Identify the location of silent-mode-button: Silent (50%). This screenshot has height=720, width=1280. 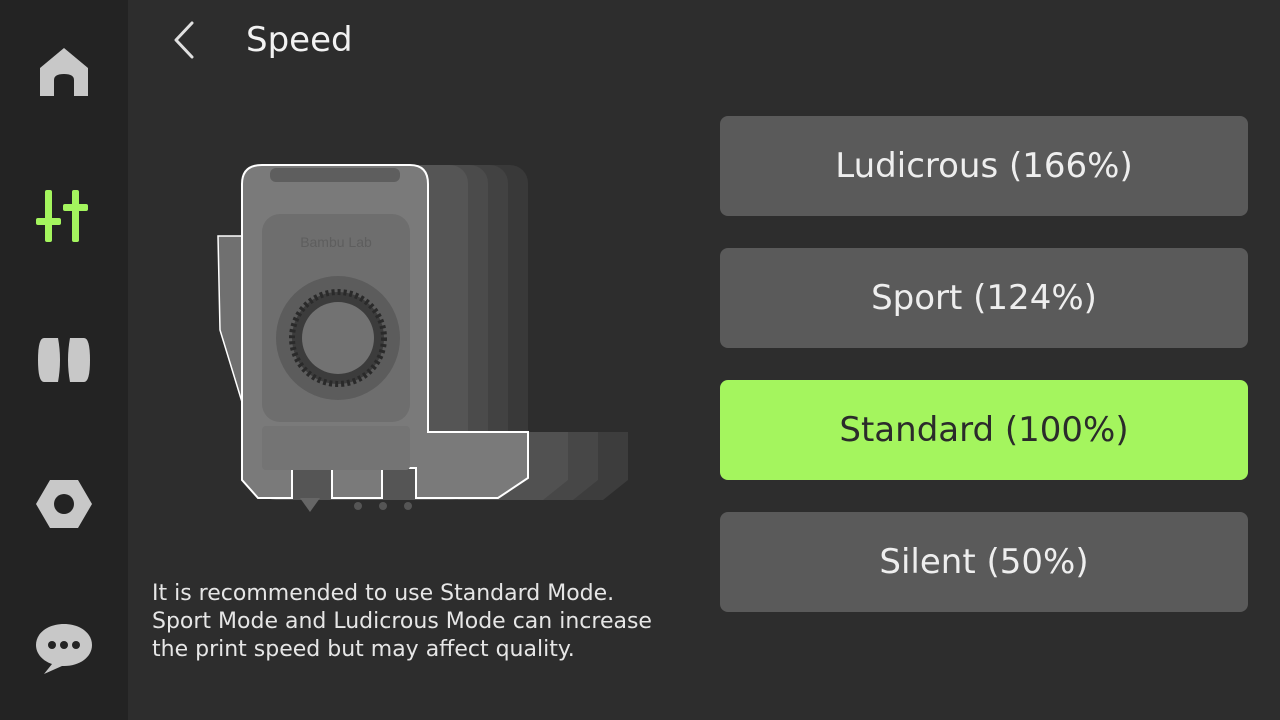
(984, 562).